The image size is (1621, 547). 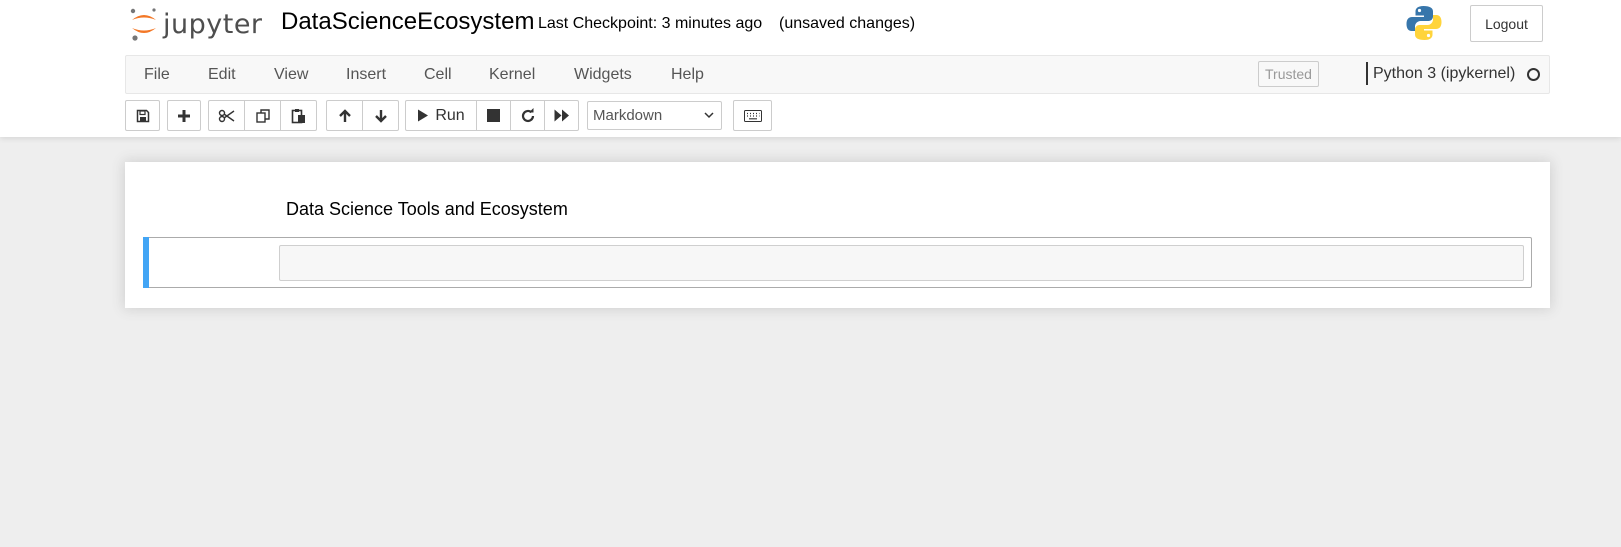 I want to click on paste-icon, so click(x=298, y=115).